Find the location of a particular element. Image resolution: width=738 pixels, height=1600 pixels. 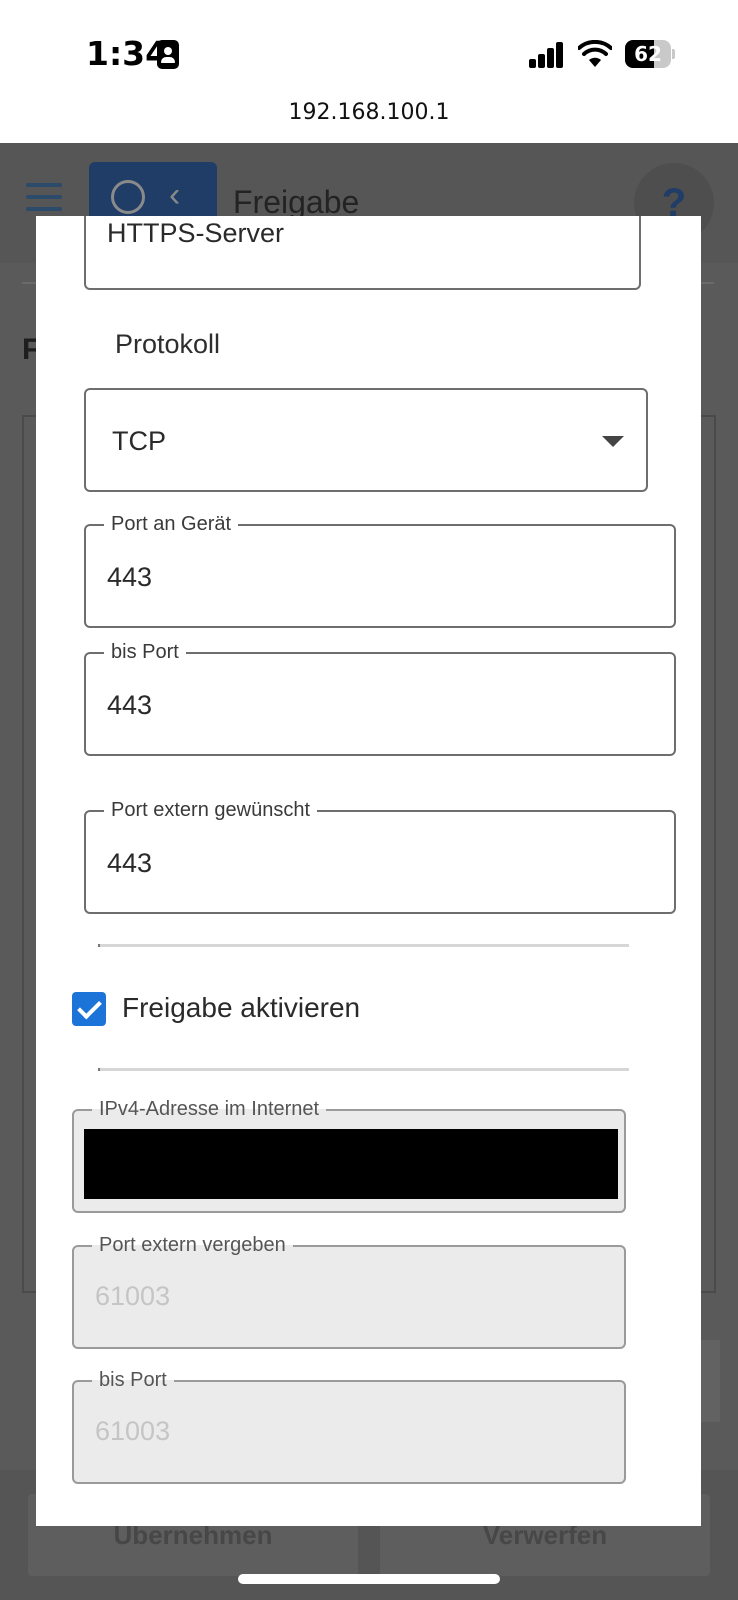

protocol-select: TCP is located at coordinates (366, 440).